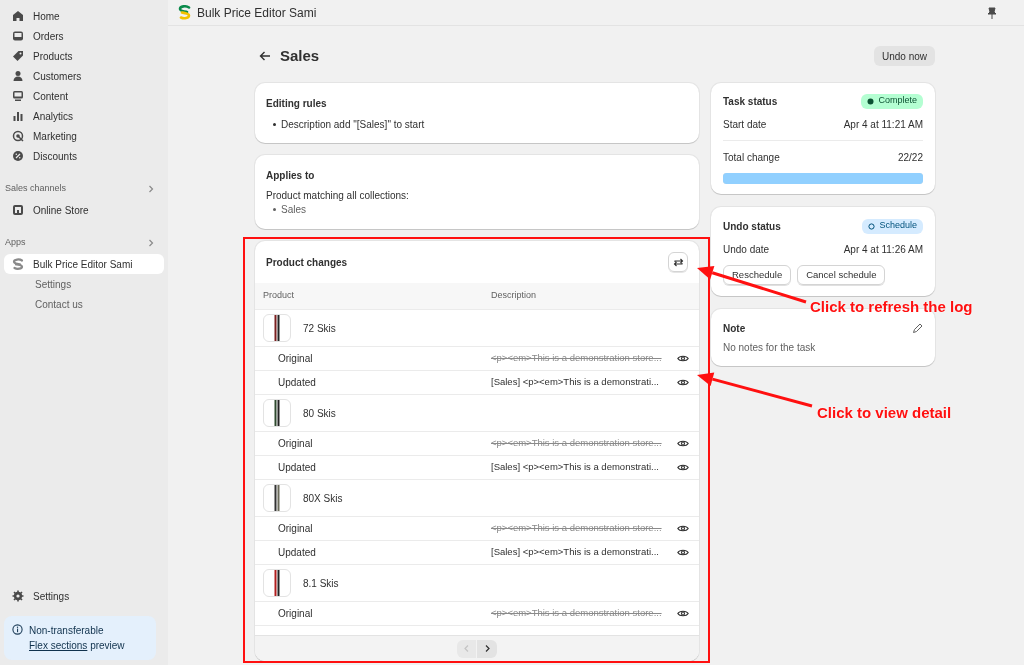  What do you see at coordinates (297, 104) in the screenshot?
I see `card-title: Editing rules` at bounding box center [297, 104].